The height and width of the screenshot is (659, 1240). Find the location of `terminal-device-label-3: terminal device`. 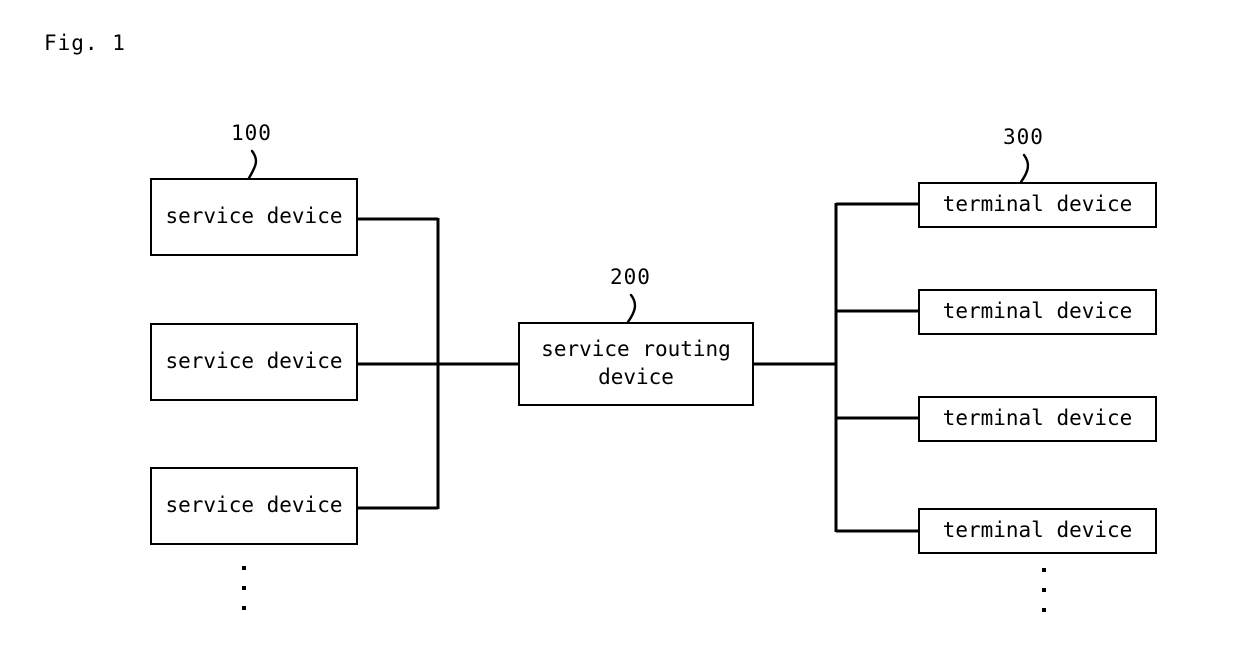

terminal-device-label-3: terminal device is located at coordinates (1037, 418).